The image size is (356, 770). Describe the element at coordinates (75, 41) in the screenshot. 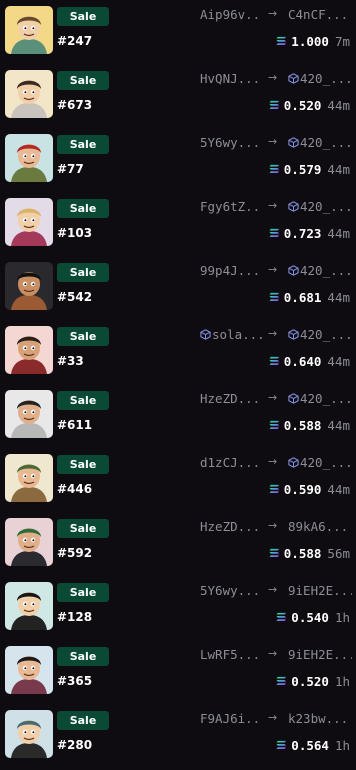

I see `nft-number: #247` at that location.